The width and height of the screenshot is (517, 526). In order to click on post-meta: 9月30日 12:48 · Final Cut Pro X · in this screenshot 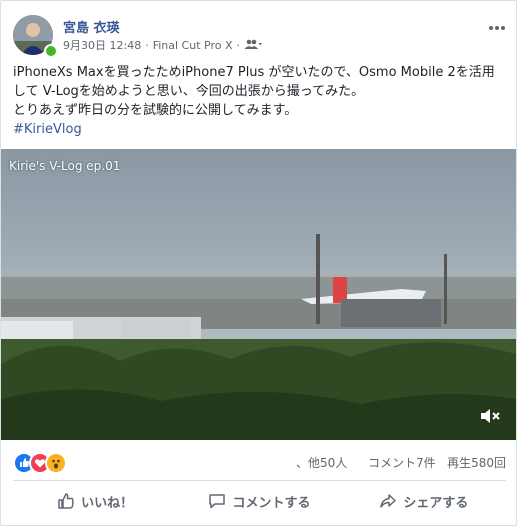, I will do `click(162, 45)`.